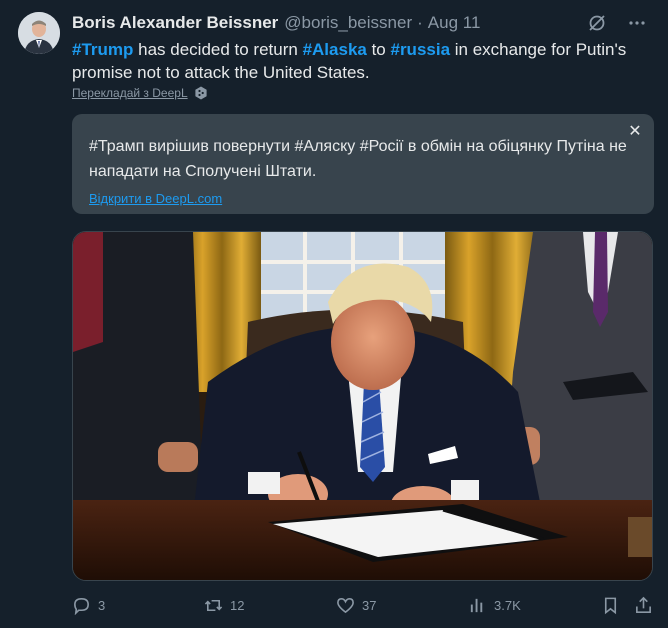 The height and width of the screenshot is (628, 668). Describe the element at coordinates (335, 49) in the screenshot. I see `hashtag-alaska: #Alaska` at that location.